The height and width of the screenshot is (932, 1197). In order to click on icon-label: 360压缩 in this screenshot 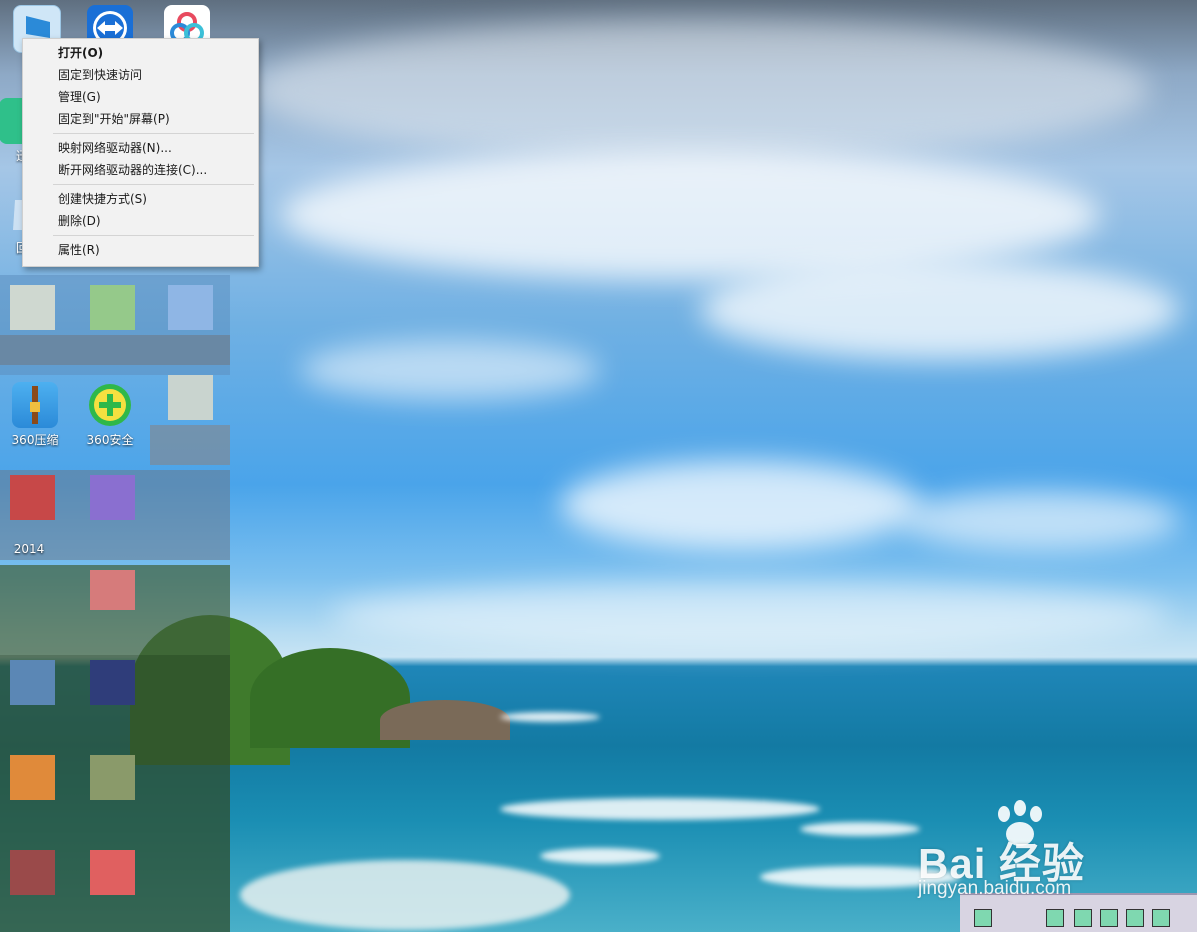, I will do `click(35, 440)`.